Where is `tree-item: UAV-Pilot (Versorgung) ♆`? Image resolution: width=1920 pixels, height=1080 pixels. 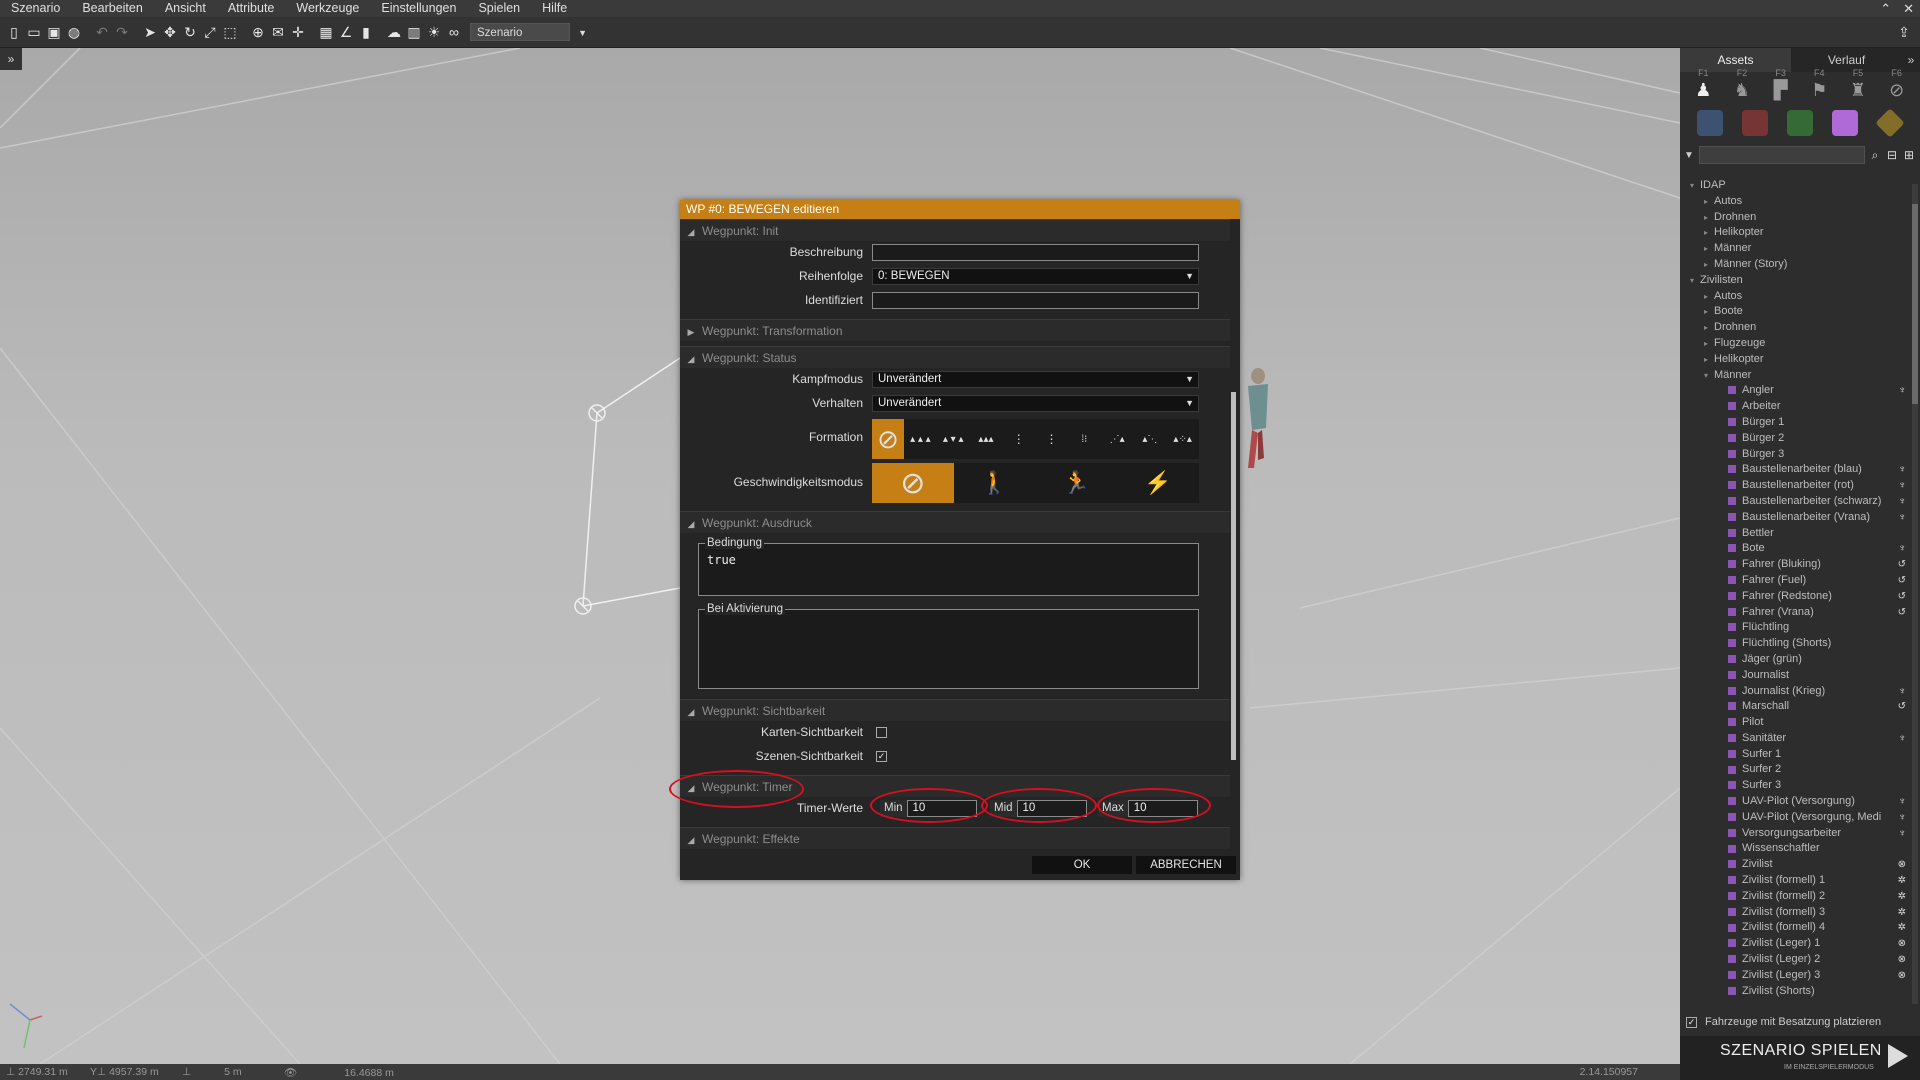 tree-item: UAV-Pilot (Versorgung) ♆ is located at coordinates (1794, 802).